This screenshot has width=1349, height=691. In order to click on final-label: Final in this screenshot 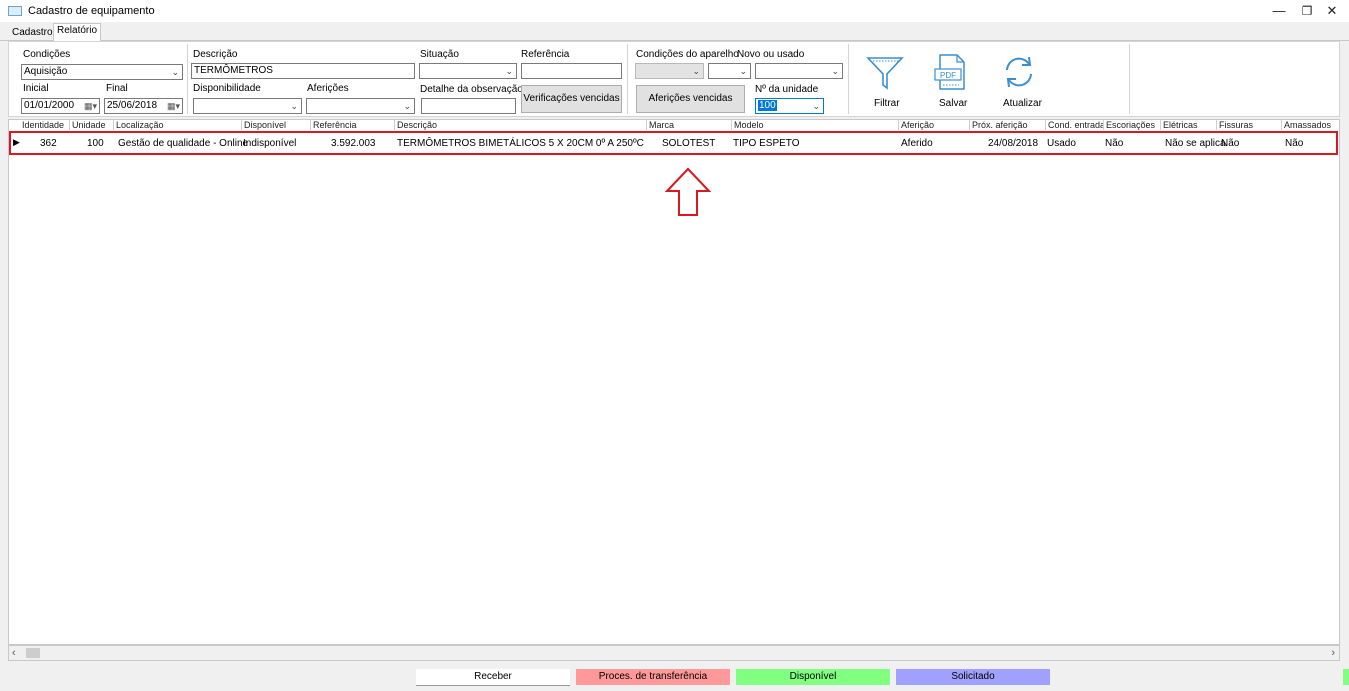, I will do `click(117, 88)`.